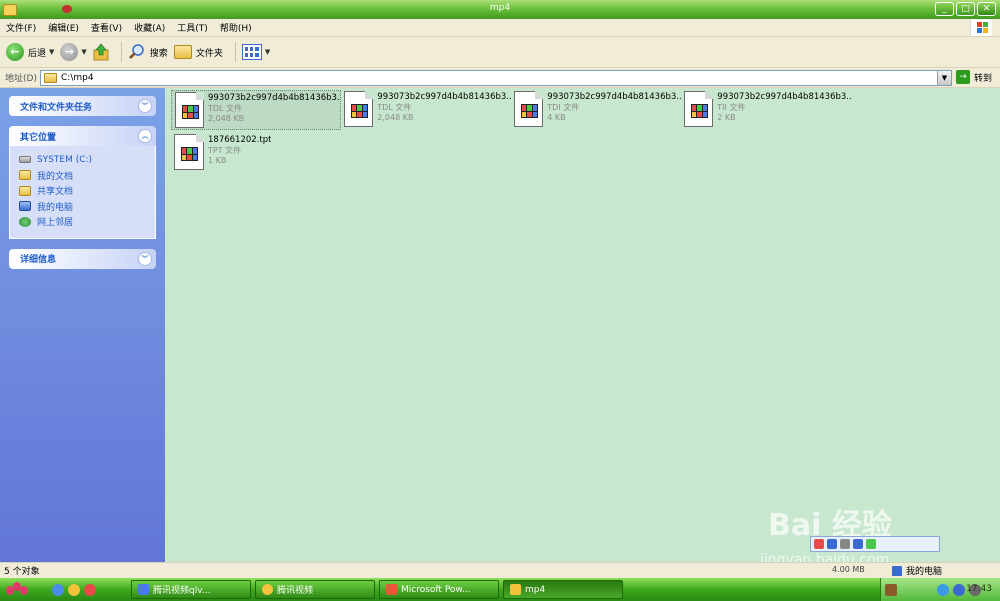 The width and height of the screenshot is (1000, 601). I want to click on go-button: → 转到, so click(974, 77).